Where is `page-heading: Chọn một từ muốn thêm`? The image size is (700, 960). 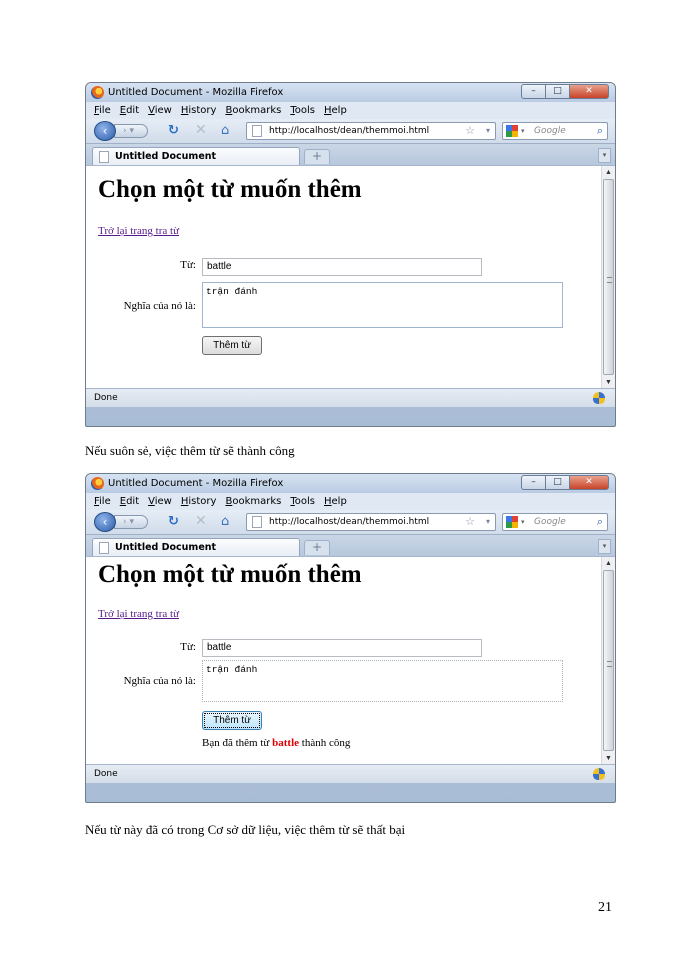 page-heading: Chọn một từ muốn thêm is located at coordinates (230, 189).